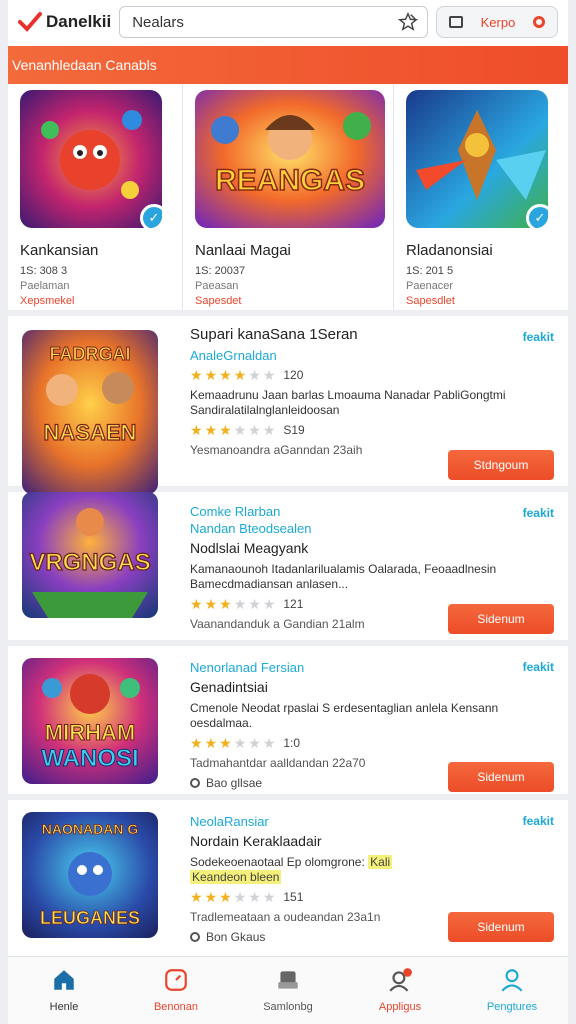 The image size is (576, 1024). Describe the element at coordinates (90, 918) in the screenshot. I see `svg-text: LEUGANES` at that location.